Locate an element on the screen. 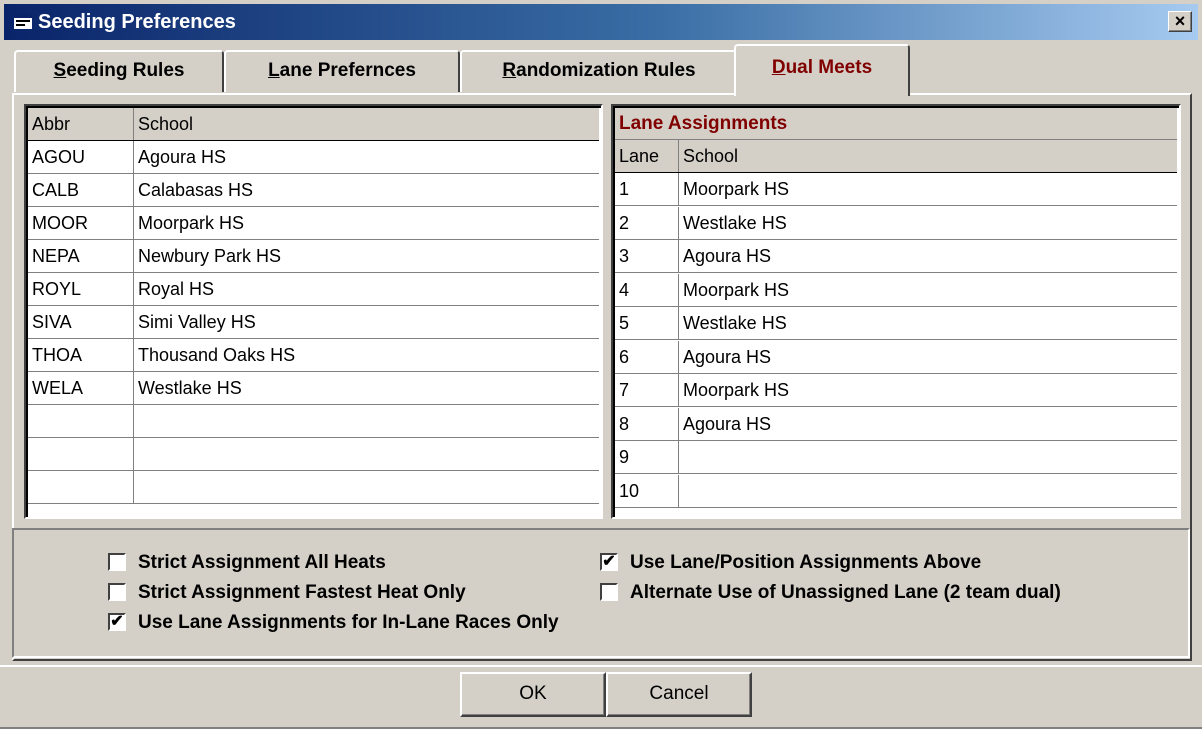  lane-grid-header: Lane School is located at coordinates (896, 156).